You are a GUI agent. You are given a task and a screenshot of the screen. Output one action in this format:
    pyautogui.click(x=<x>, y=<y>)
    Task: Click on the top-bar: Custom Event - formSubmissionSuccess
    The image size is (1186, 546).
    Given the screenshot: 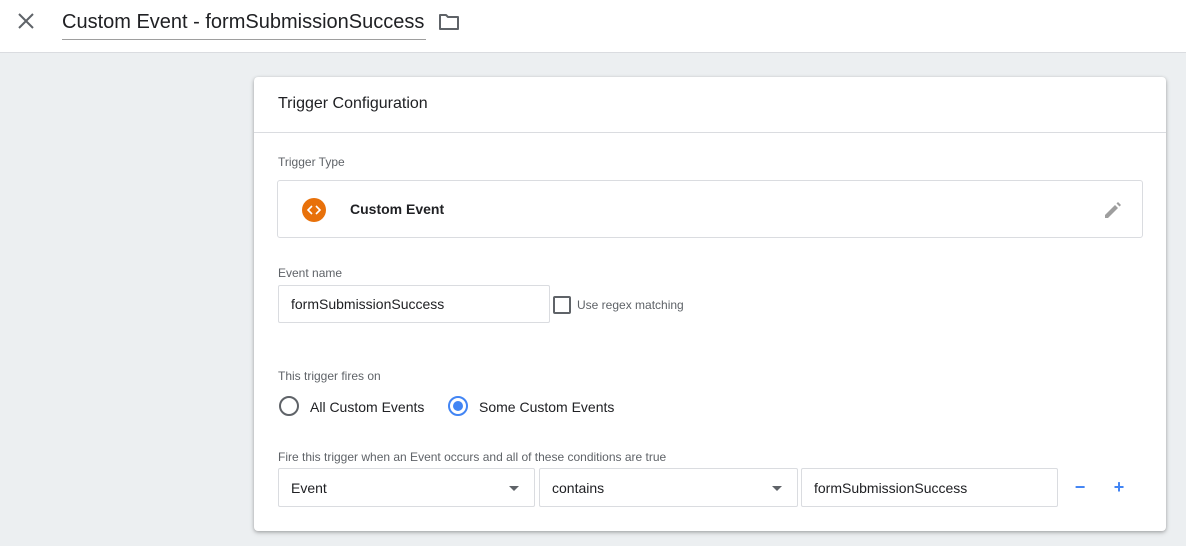 What is the action you would take?
    pyautogui.click(x=593, y=26)
    